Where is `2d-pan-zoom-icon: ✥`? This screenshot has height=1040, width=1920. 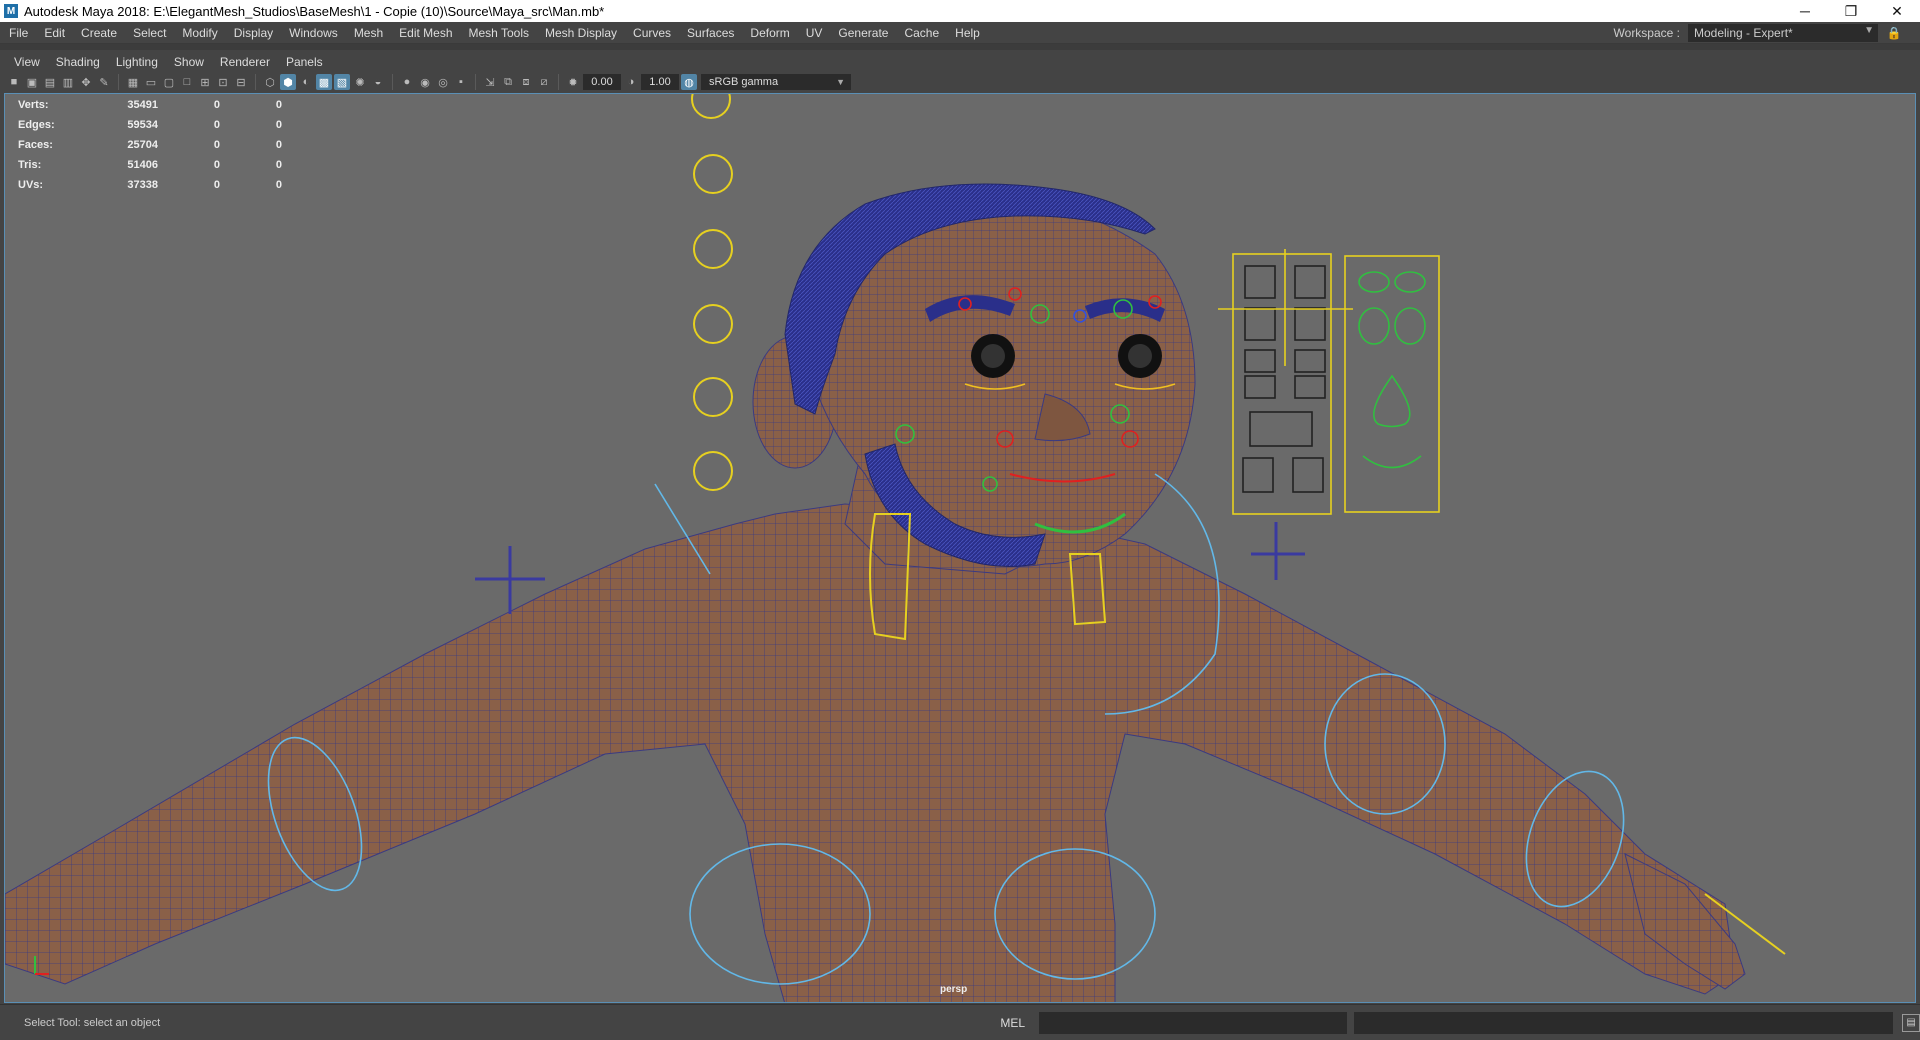
2d-pan-zoom-icon: ✥ is located at coordinates (86, 82).